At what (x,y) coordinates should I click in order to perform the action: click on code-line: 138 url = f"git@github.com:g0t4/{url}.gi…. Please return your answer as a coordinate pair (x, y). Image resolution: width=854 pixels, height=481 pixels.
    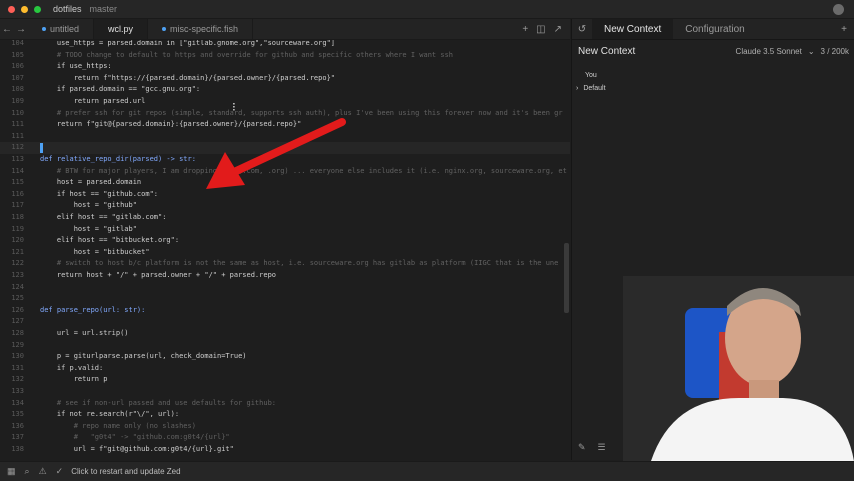
    Looking at the image, I should click on (285, 450).